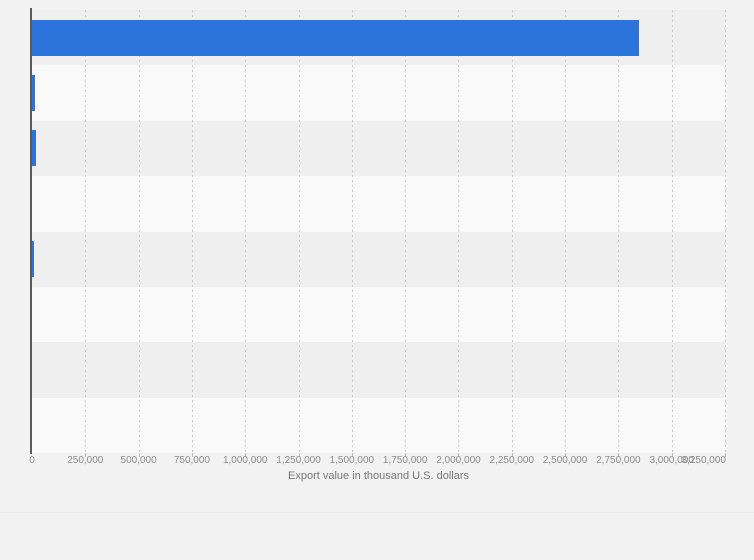  Describe the element at coordinates (85, 460) in the screenshot. I see `x-tick-label: 250,000` at that location.